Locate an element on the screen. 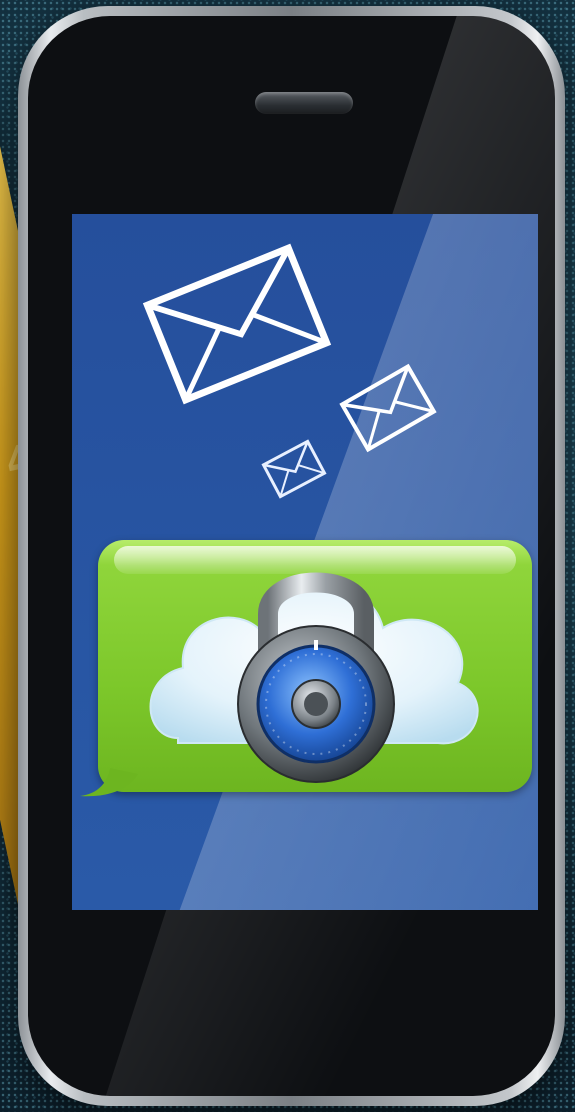 The image size is (575, 1112). earpiece-speaker is located at coordinates (304, 103).